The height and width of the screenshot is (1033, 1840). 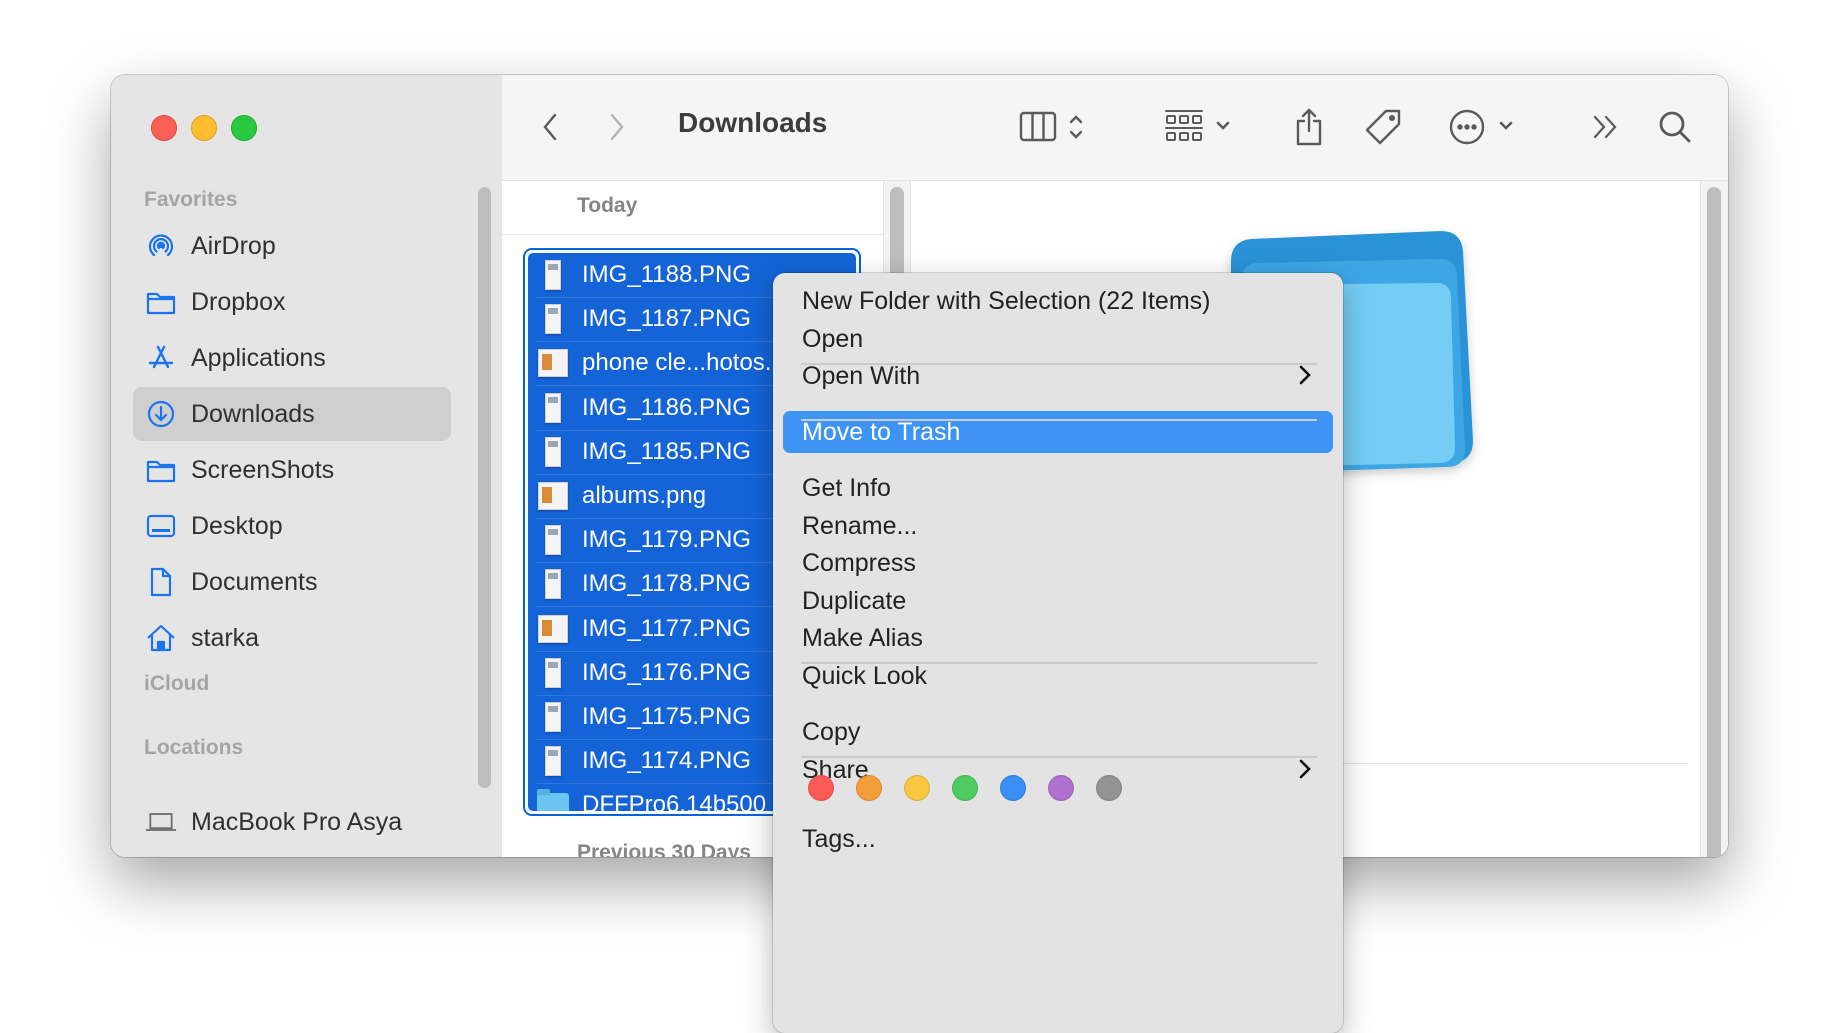 What do you see at coordinates (666, 451) in the screenshot?
I see `file-name: IMG_1185.PNG` at bounding box center [666, 451].